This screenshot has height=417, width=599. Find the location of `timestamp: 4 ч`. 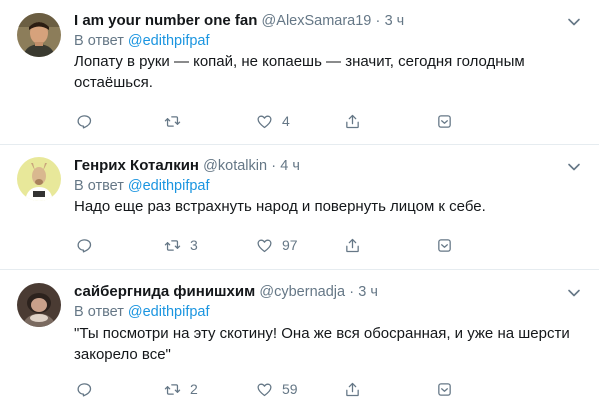

timestamp: 4 ч is located at coordinates (290, 166).